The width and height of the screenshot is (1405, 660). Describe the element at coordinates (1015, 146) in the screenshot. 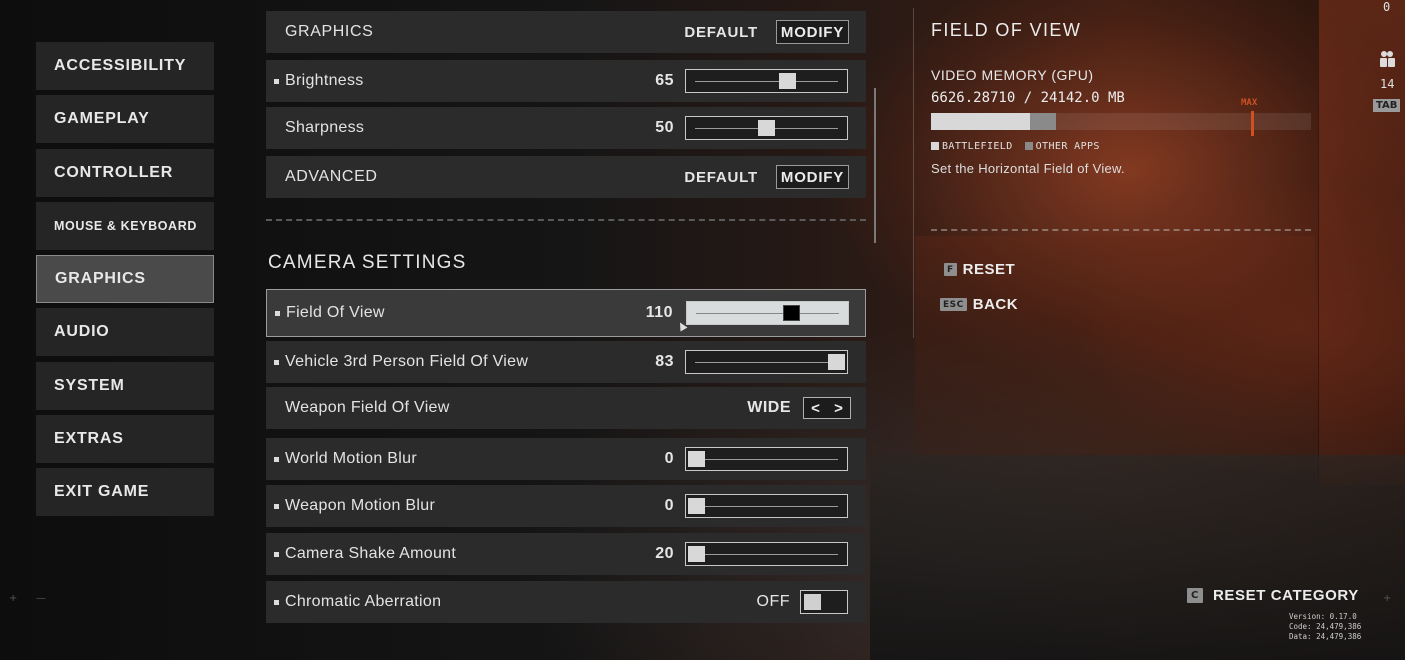

I see `memory-legend: BATTLEFIELD OTHER APPS` at that location.